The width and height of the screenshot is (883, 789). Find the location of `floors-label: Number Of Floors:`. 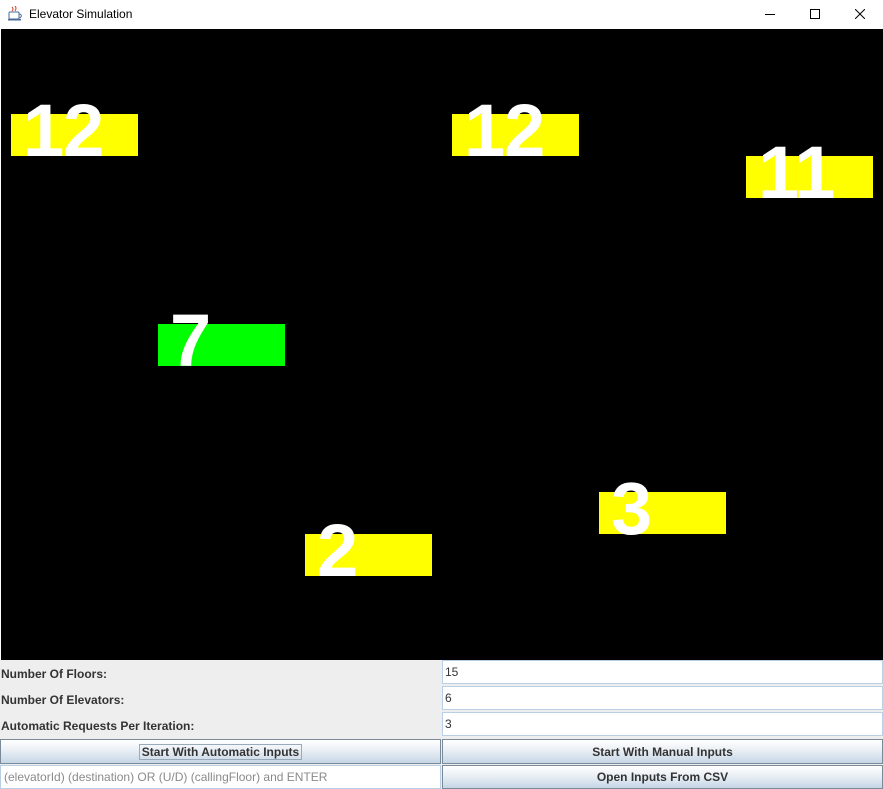

floors-label: Number Of Floors: is located at coordinates (54, 674).